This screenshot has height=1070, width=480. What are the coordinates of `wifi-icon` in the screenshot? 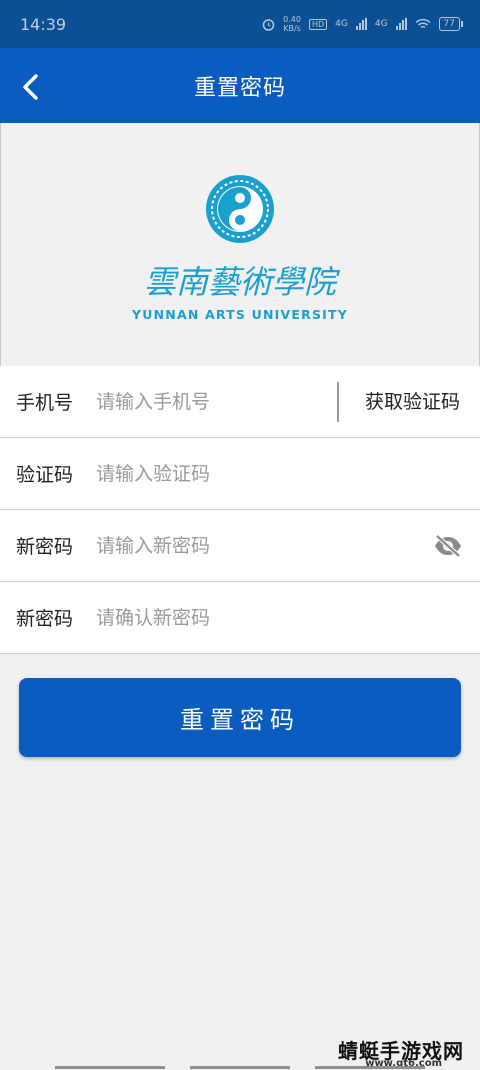 It's located at (423, 23).